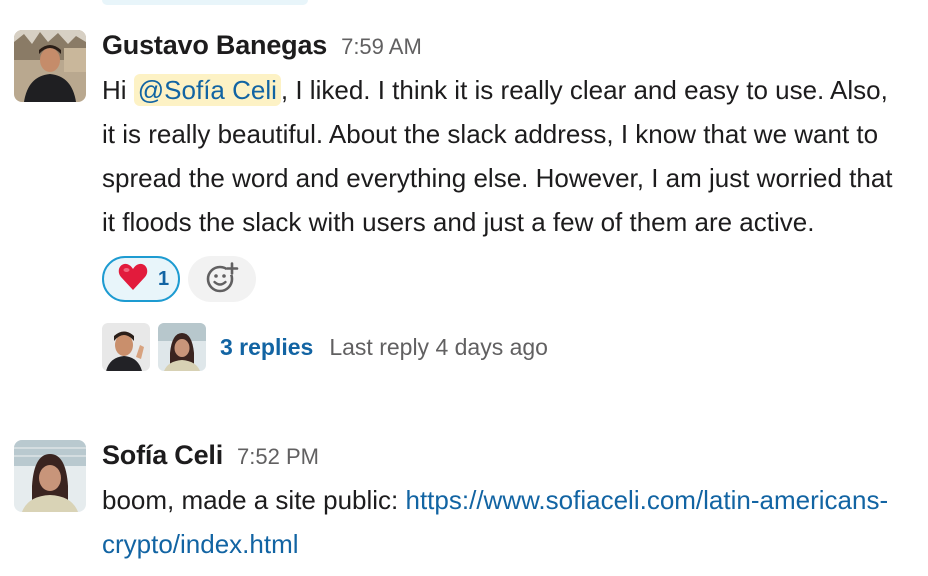 The height and width of the screenshot is (576, 928). I want to click on heart-reaction: 1, so click(141, 279).